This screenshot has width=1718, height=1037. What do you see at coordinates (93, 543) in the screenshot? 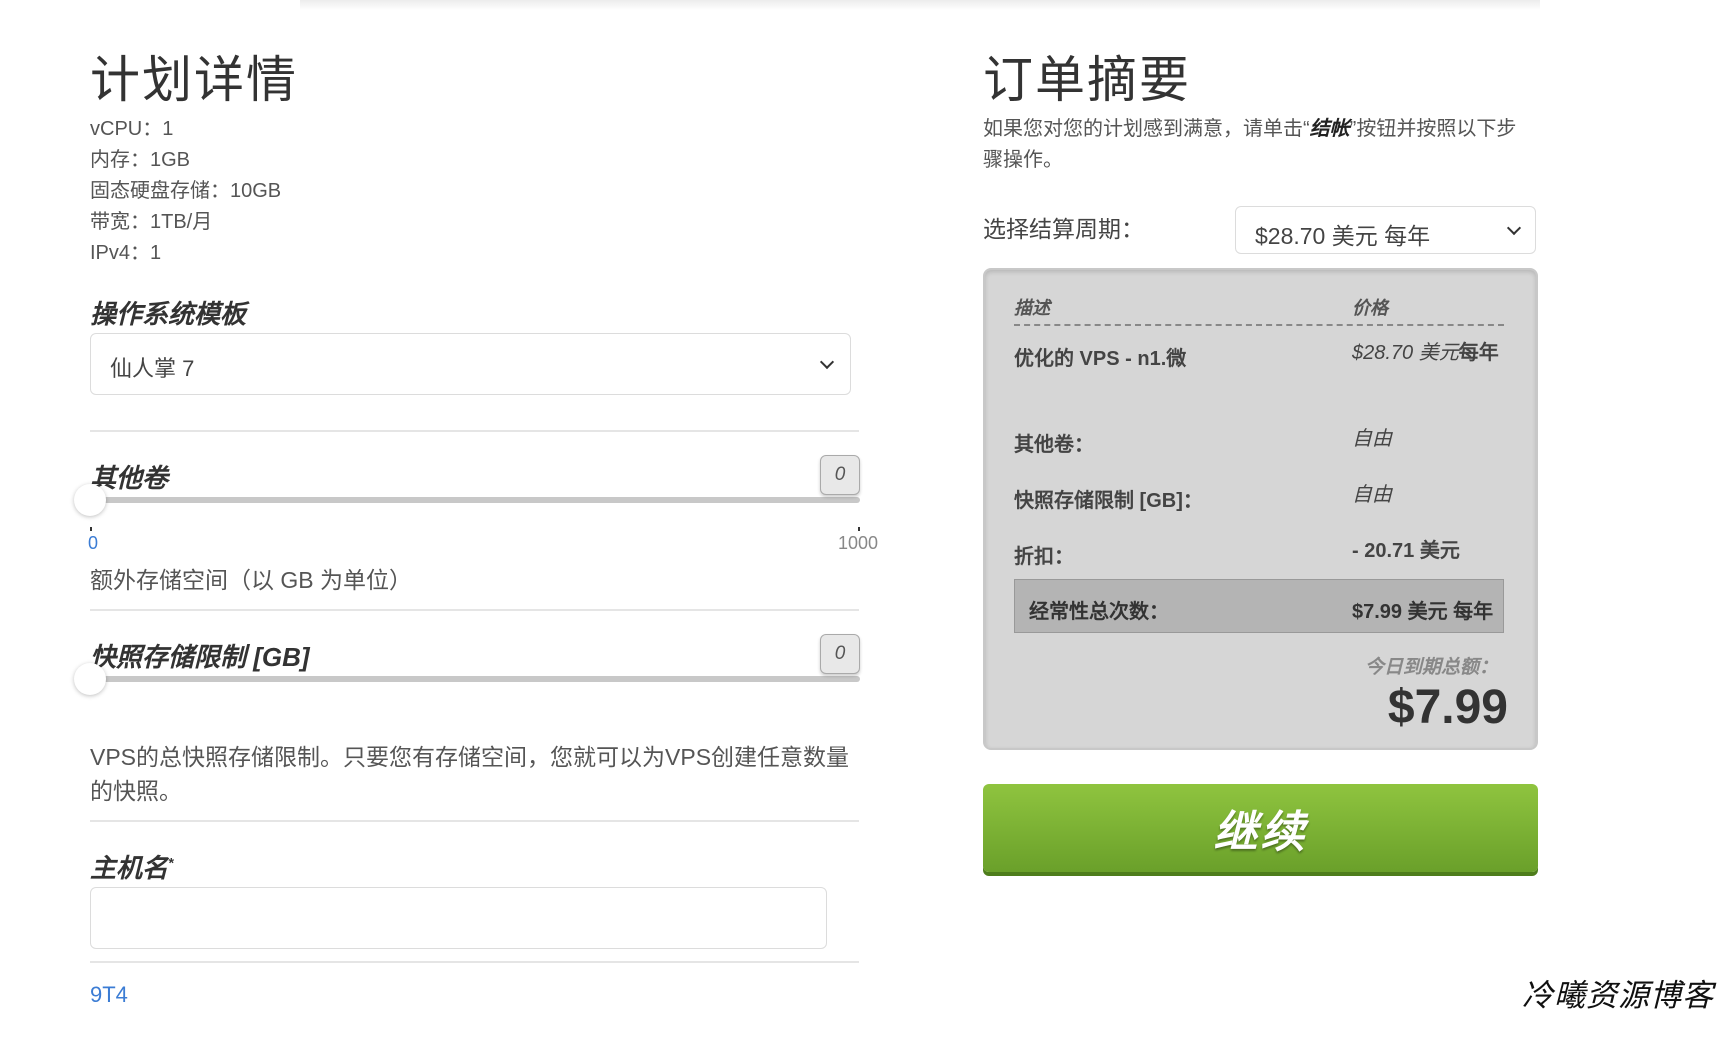
I see `slider-min-label: 0` at bounding box center [93, 543].